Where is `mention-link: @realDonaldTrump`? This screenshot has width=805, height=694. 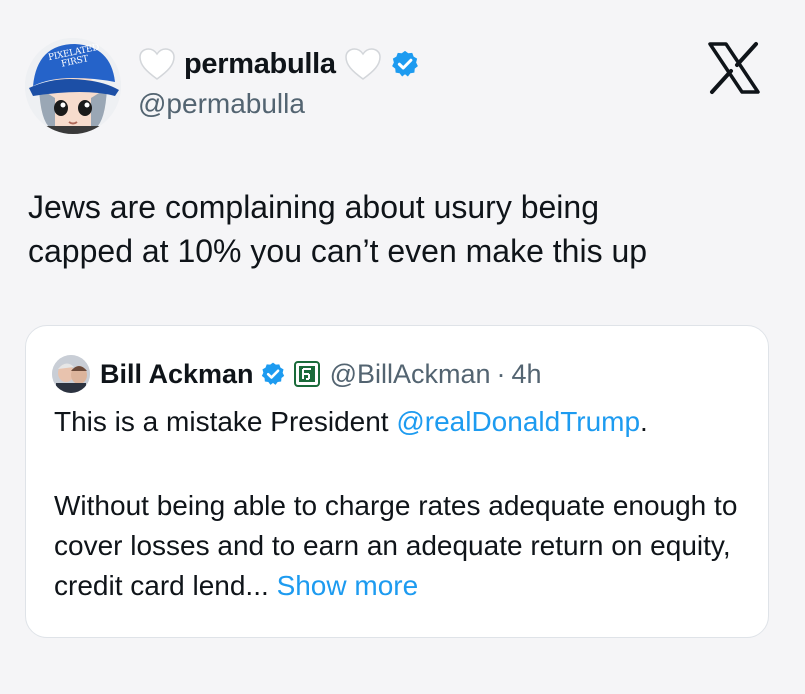
mention-link: @realDonaldTrump is located at coordinates (518, 421).